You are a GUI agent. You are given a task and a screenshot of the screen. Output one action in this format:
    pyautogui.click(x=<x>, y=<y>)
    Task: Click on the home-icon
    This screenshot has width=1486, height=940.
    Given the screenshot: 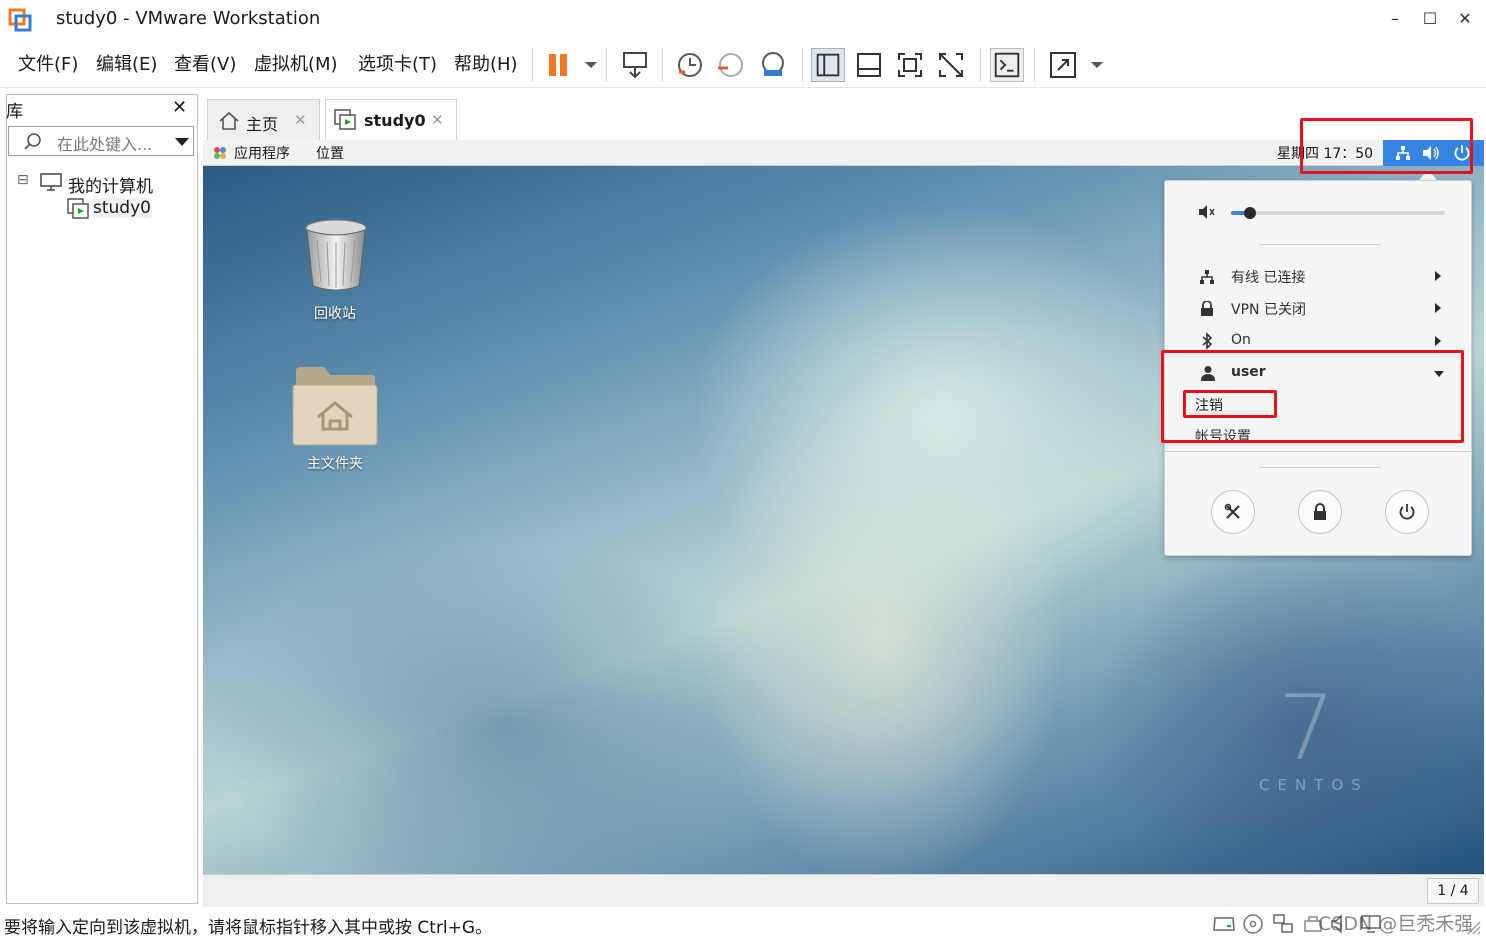 What is the action you would take?
    pyautogui.click(x=229, y=120)
    